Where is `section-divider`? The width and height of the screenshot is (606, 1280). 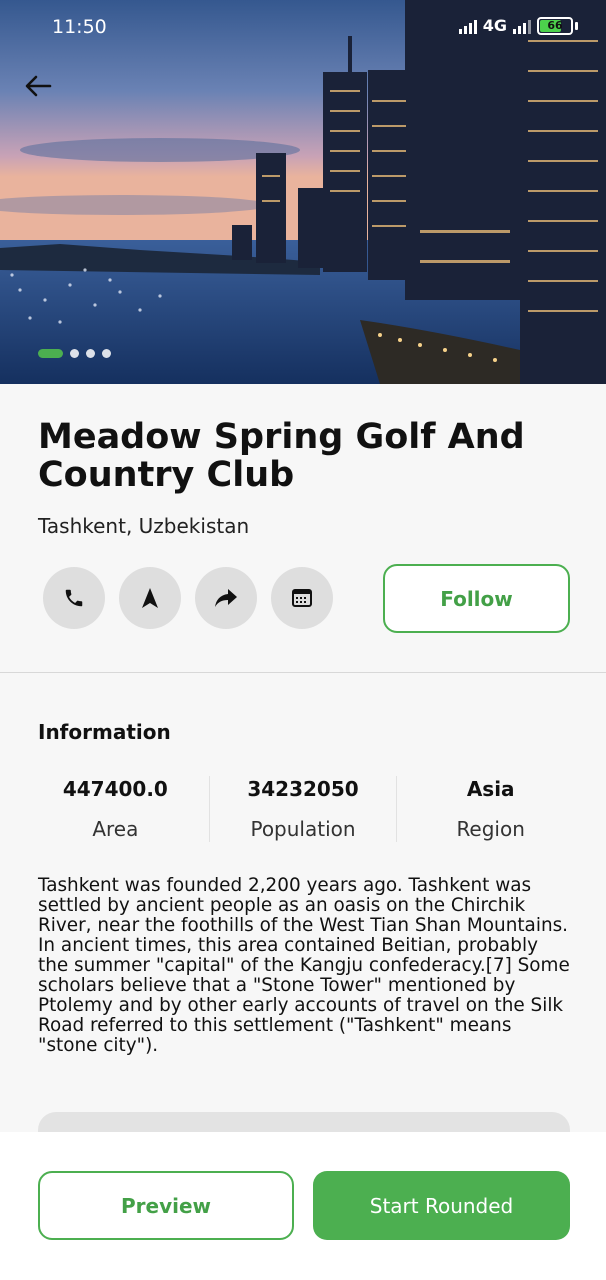 section-divider is located at coordinates (303, 672).